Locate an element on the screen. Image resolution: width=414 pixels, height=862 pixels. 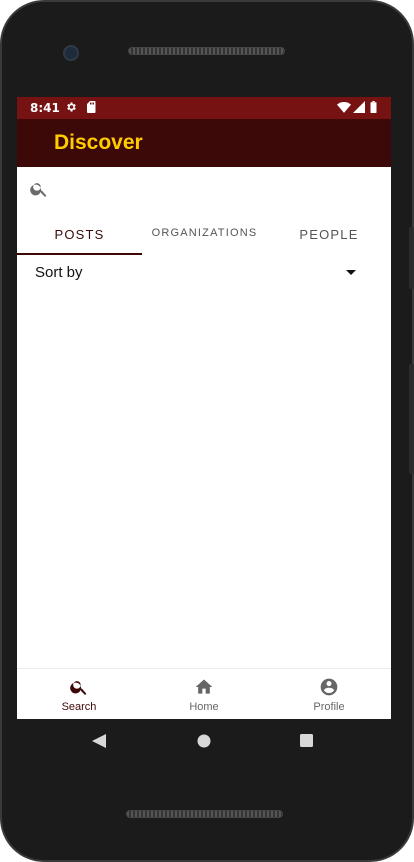
volume-button is located at coordinates (411, 419).